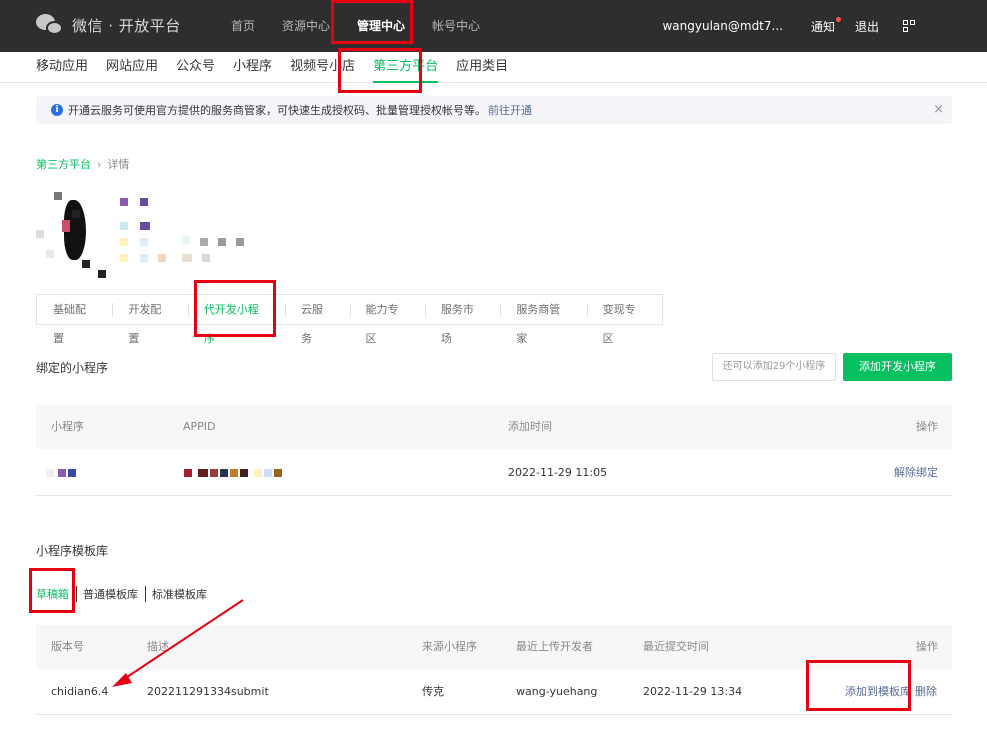 The width and height of the screenshot is (987, 745). What do you see at coordinates (926, 692) in the screenshot?
I see `delete-draft-button: 删除` at bounding box center [926, 692].